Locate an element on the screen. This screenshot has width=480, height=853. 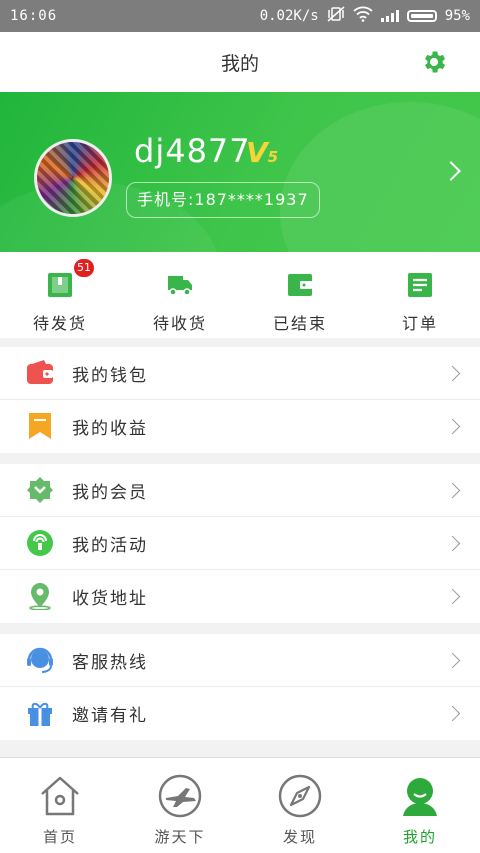
page-title: 我的 is located at coordinates (239, 63).